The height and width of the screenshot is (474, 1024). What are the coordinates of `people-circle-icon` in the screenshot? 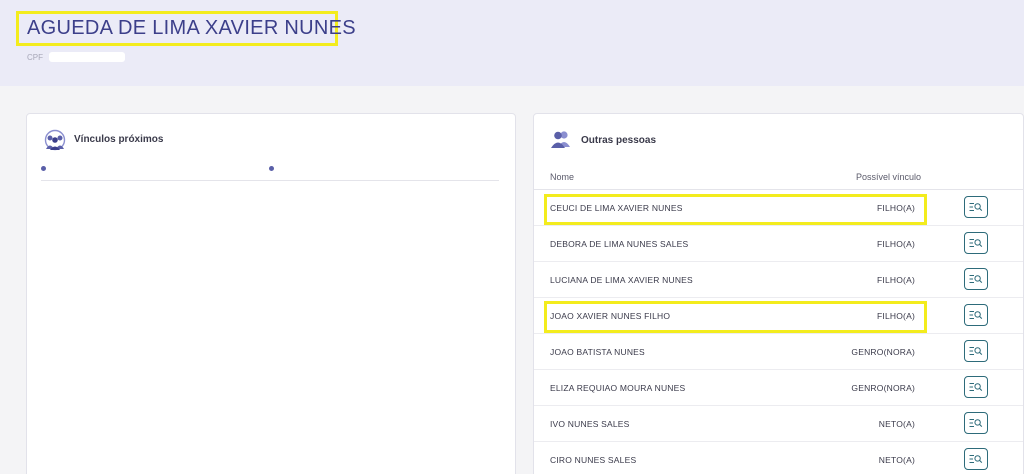 It's located at (55, 142).